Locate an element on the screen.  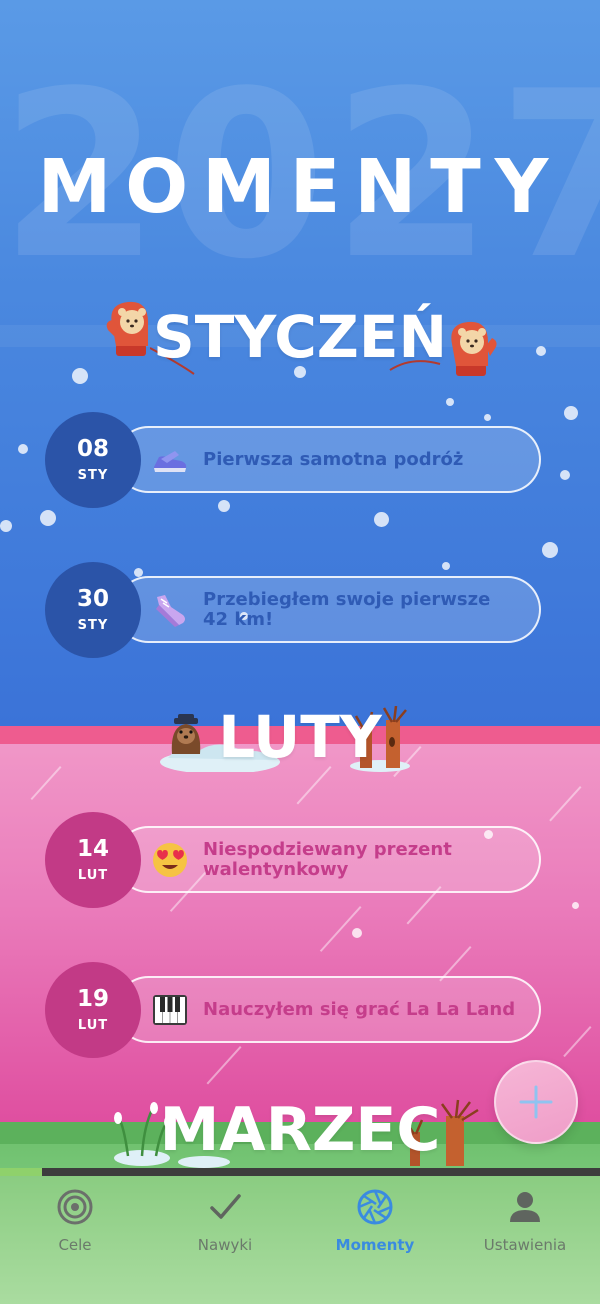
date-badge: 14 LUT is located at coordinates (93, 860).